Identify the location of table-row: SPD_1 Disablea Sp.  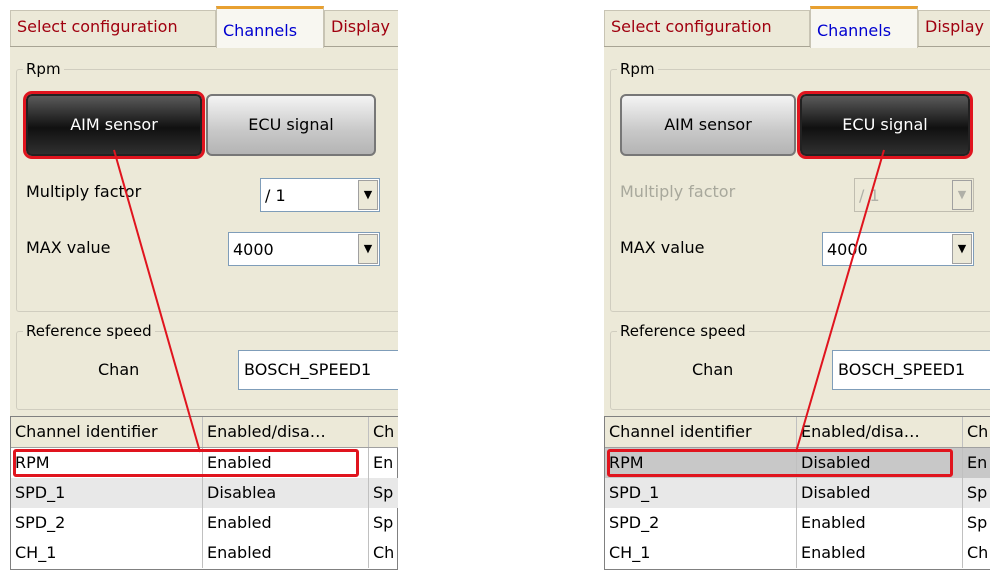
(204, 493).